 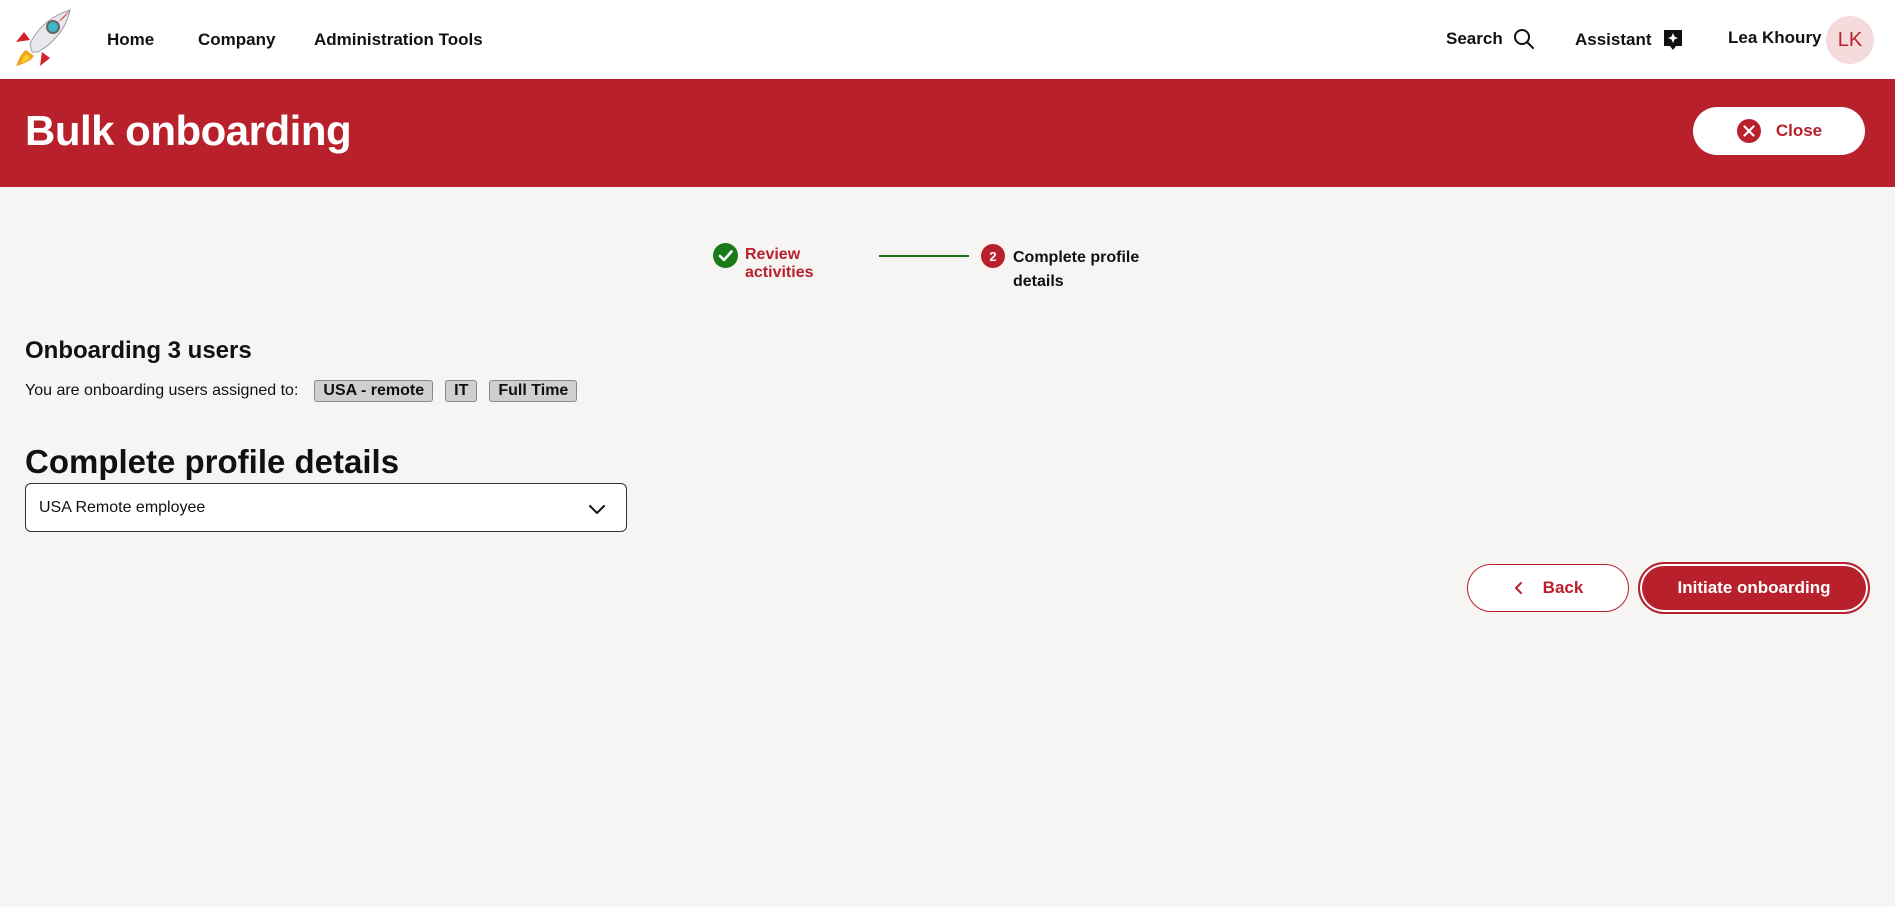 I want to click on nav-link-company: Company, so click(x=236, y=40).